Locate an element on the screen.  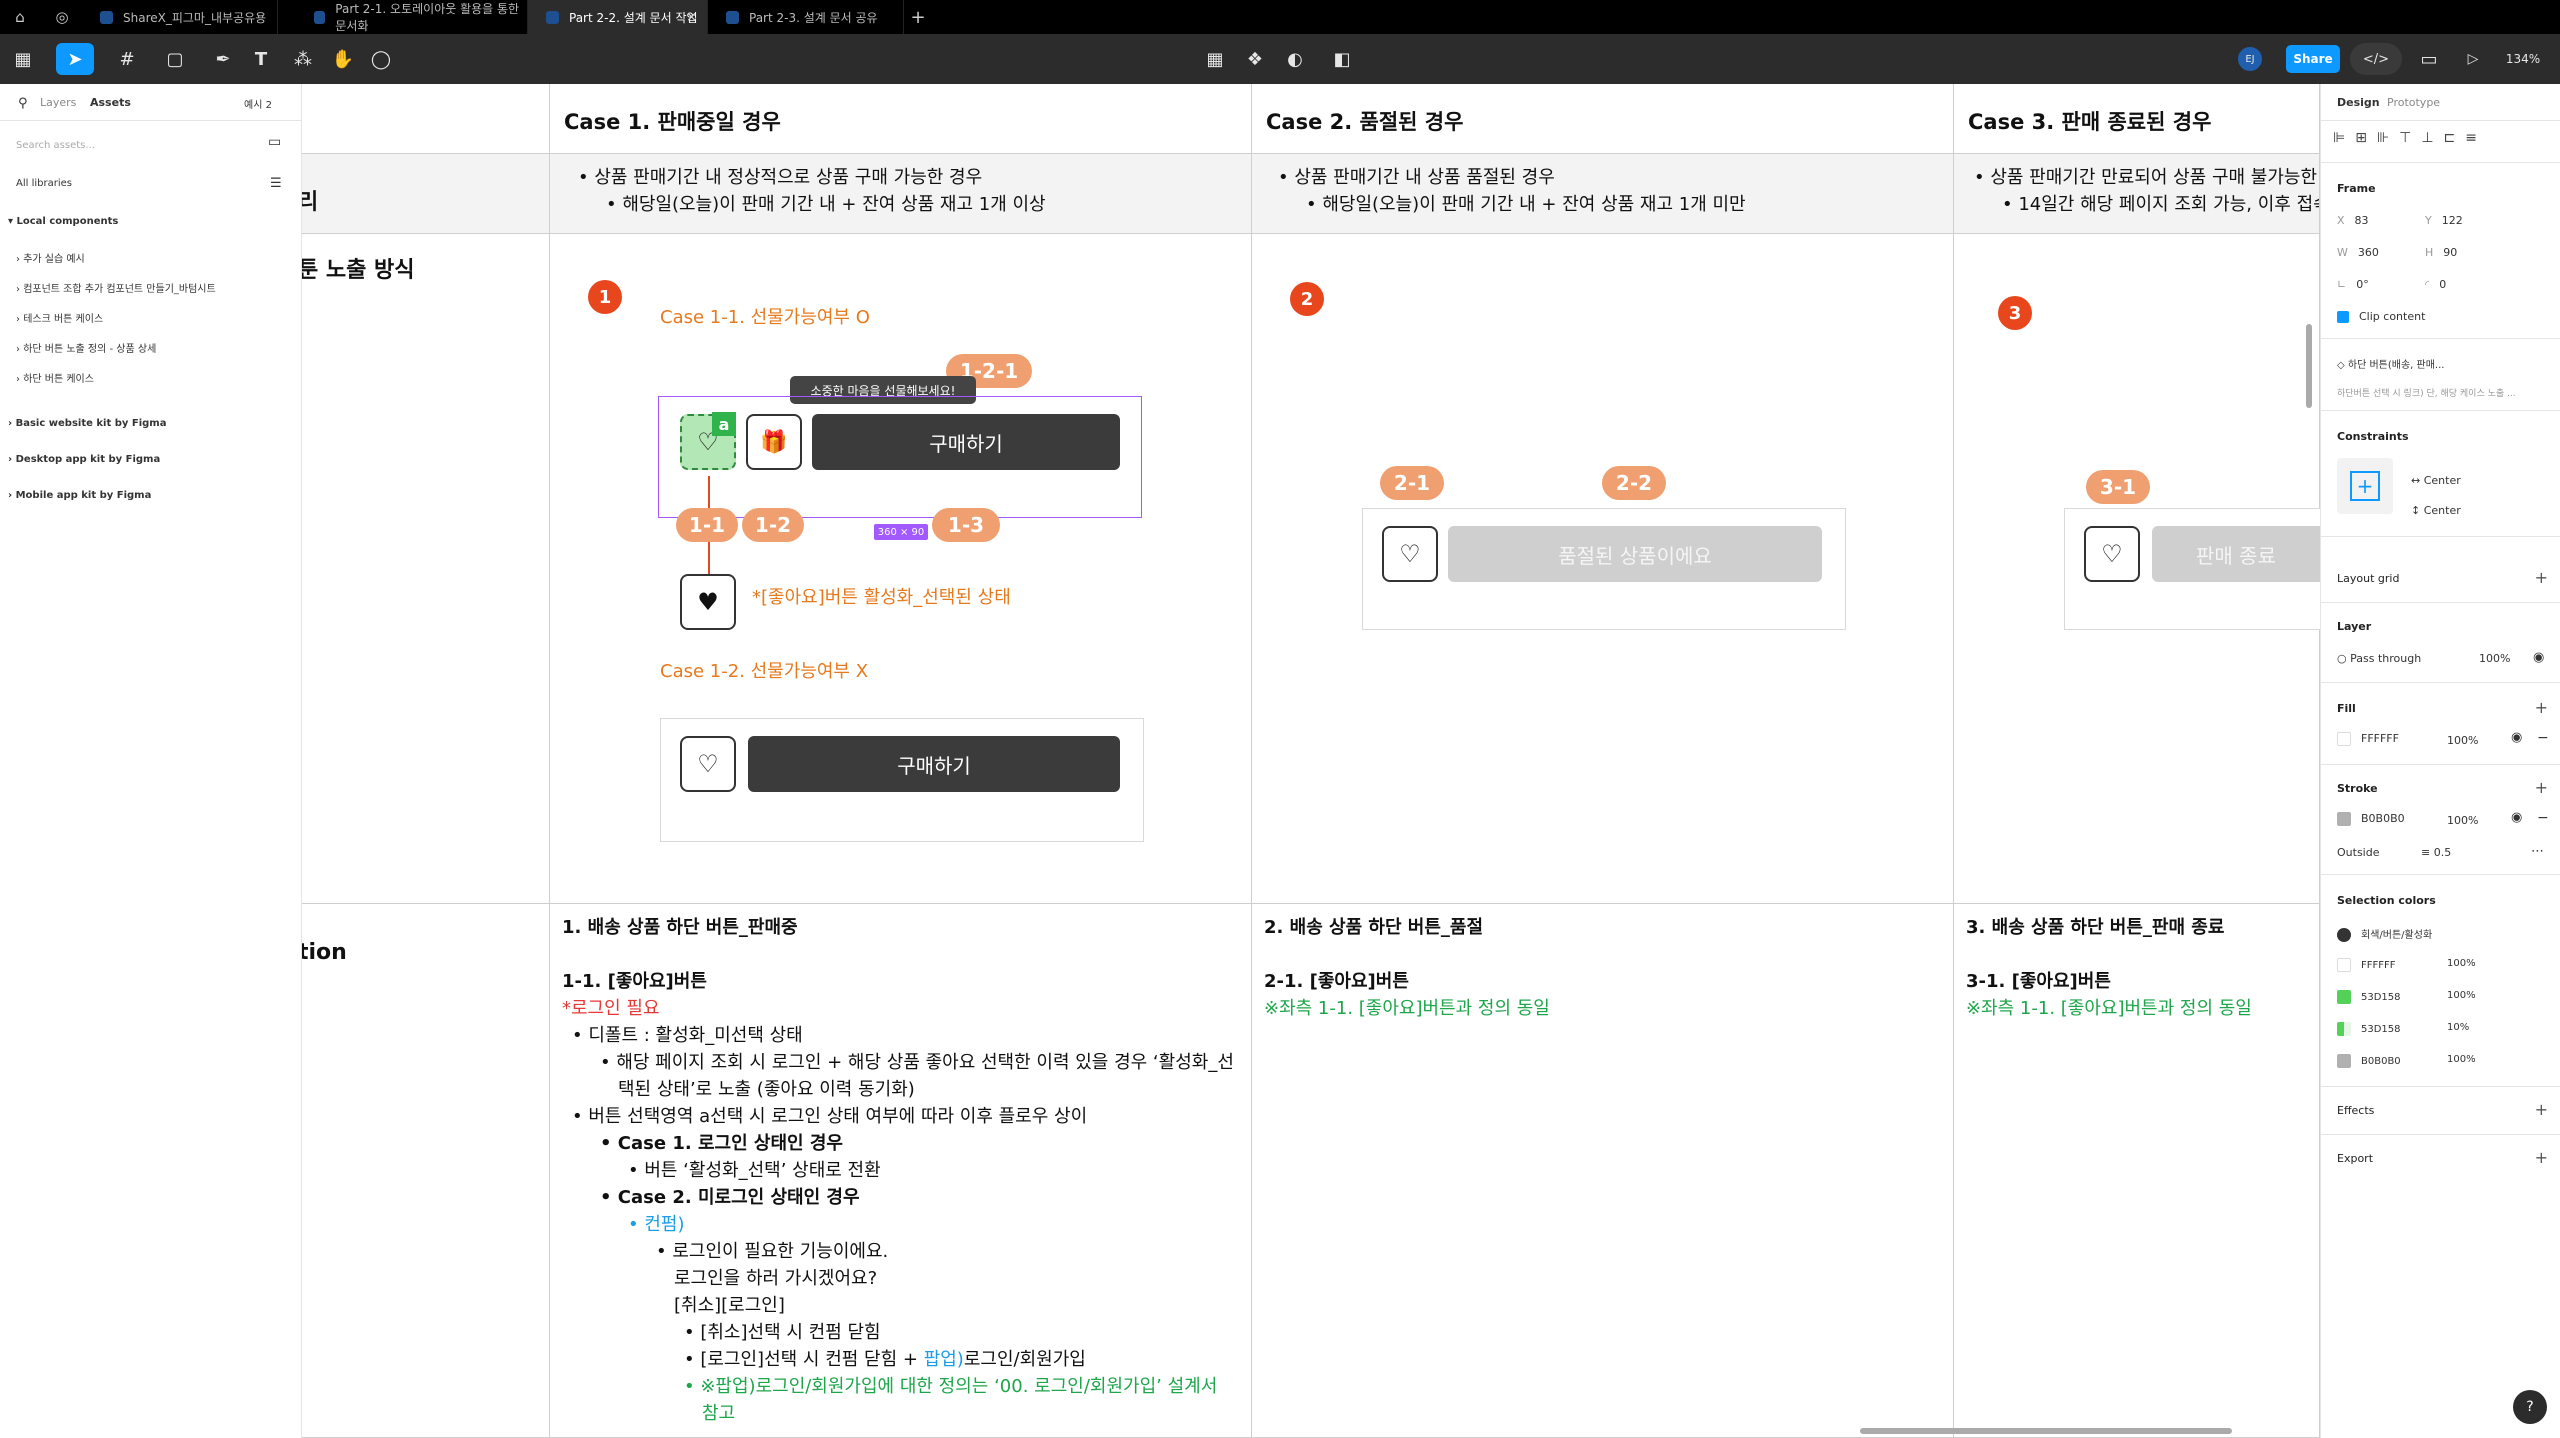
like-button-active: ♥ is located at coordinates (708, 602).